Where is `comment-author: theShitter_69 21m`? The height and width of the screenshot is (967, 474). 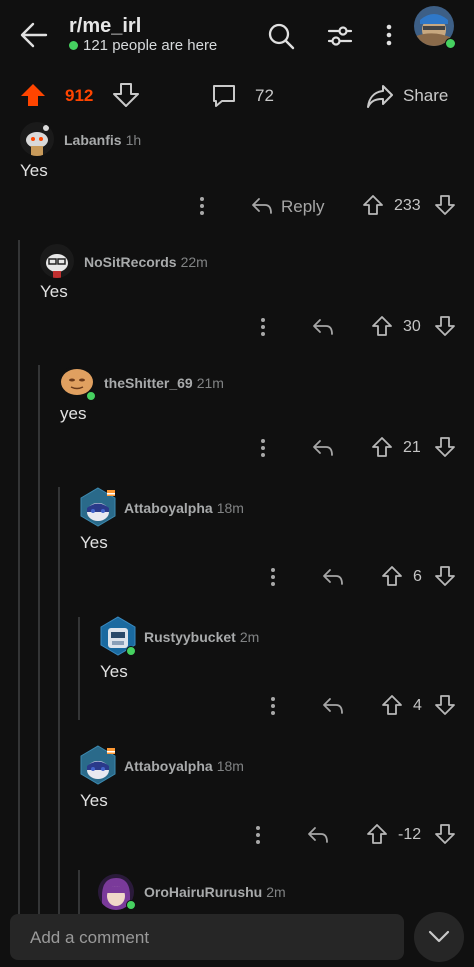
comment-author: theShitter_69 21m is located at coordinates (164, 383).